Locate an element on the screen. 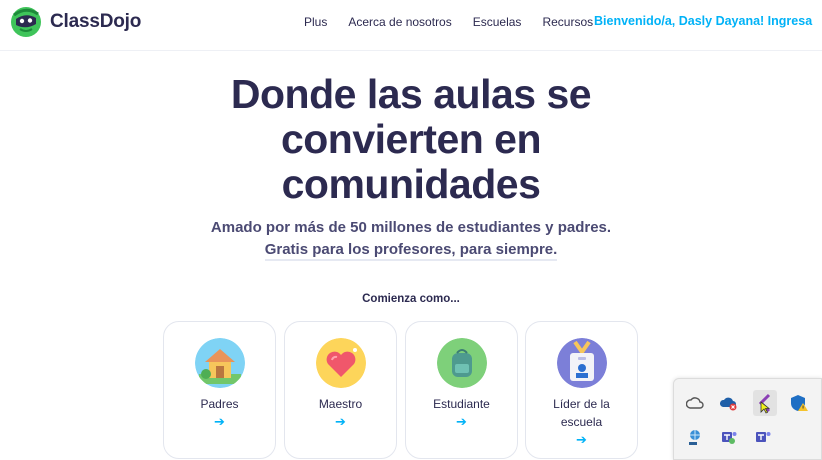 The image size is (822, 460). nav-link-resources: Recursos is located at coordinates (567, 22).